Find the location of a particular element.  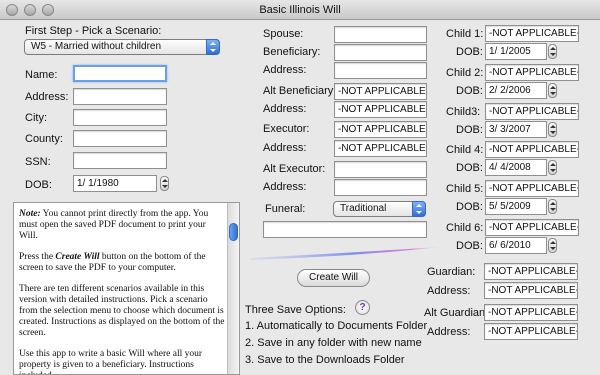

child-dob-field: 5/ 5/2009 is located at coordinates (516, 206).